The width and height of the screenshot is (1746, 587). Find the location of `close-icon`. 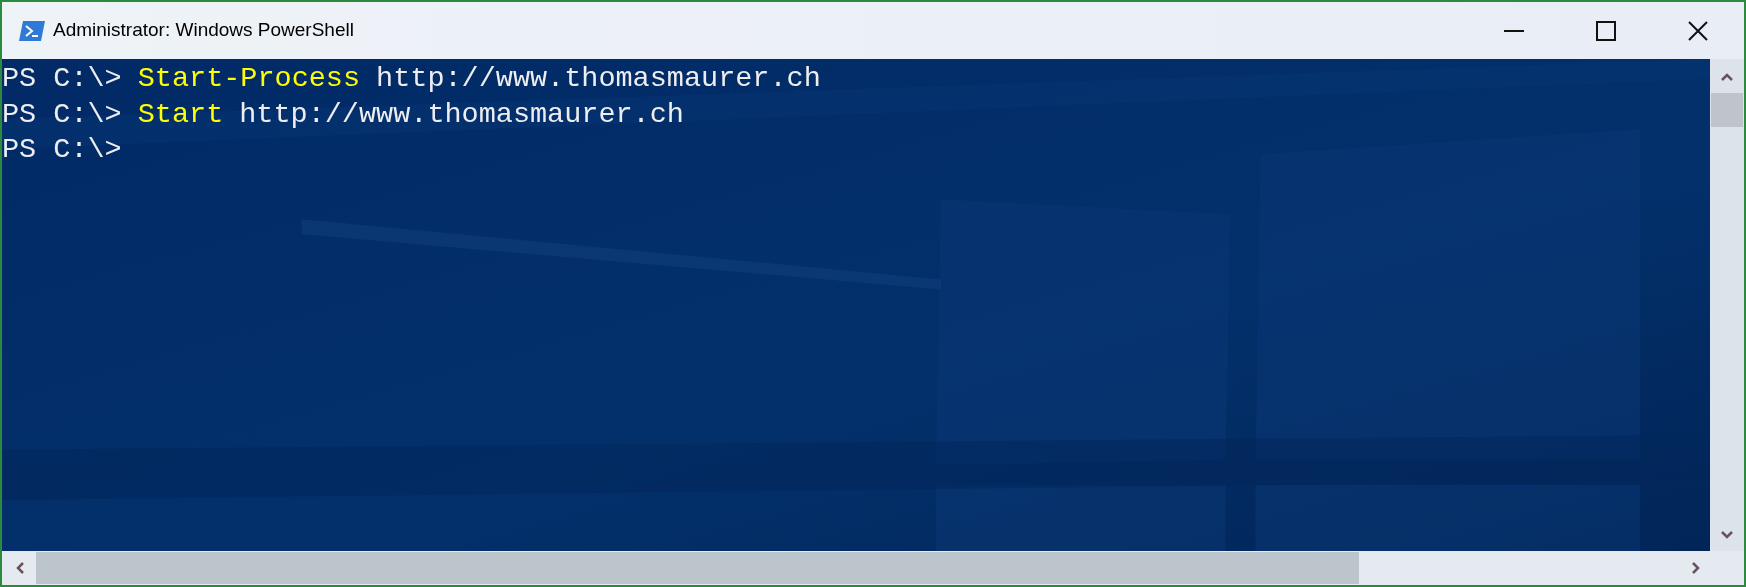

close-icon is located at coordinates (1698, 30).